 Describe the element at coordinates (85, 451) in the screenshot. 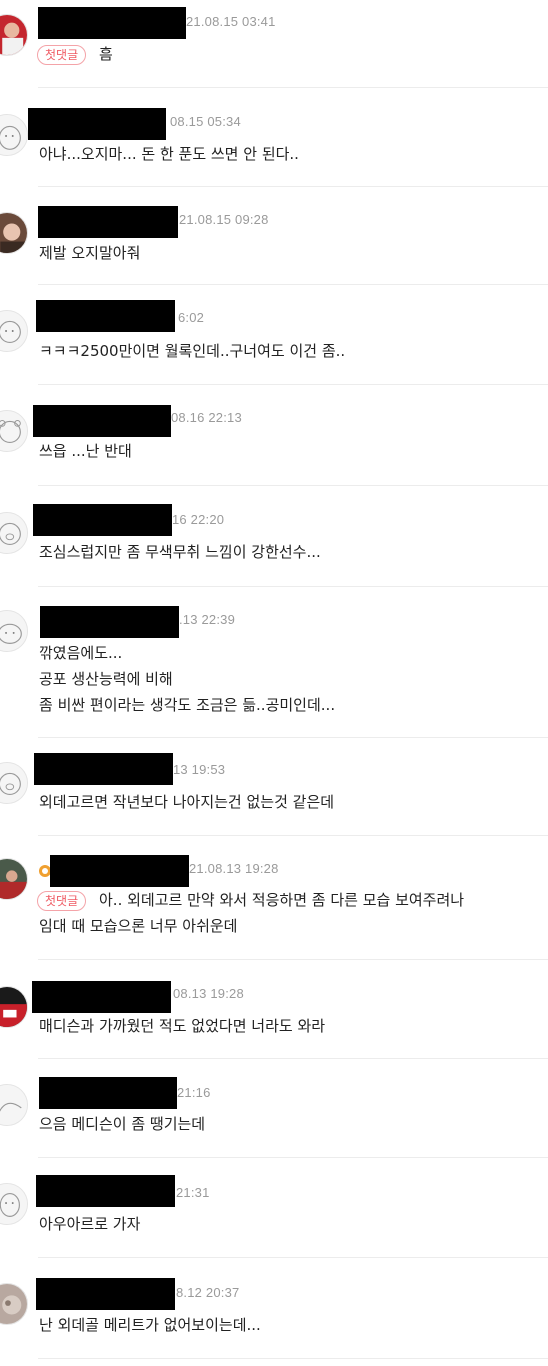

I see `comment-text: 쓰읍 ...난 반대` at that location.